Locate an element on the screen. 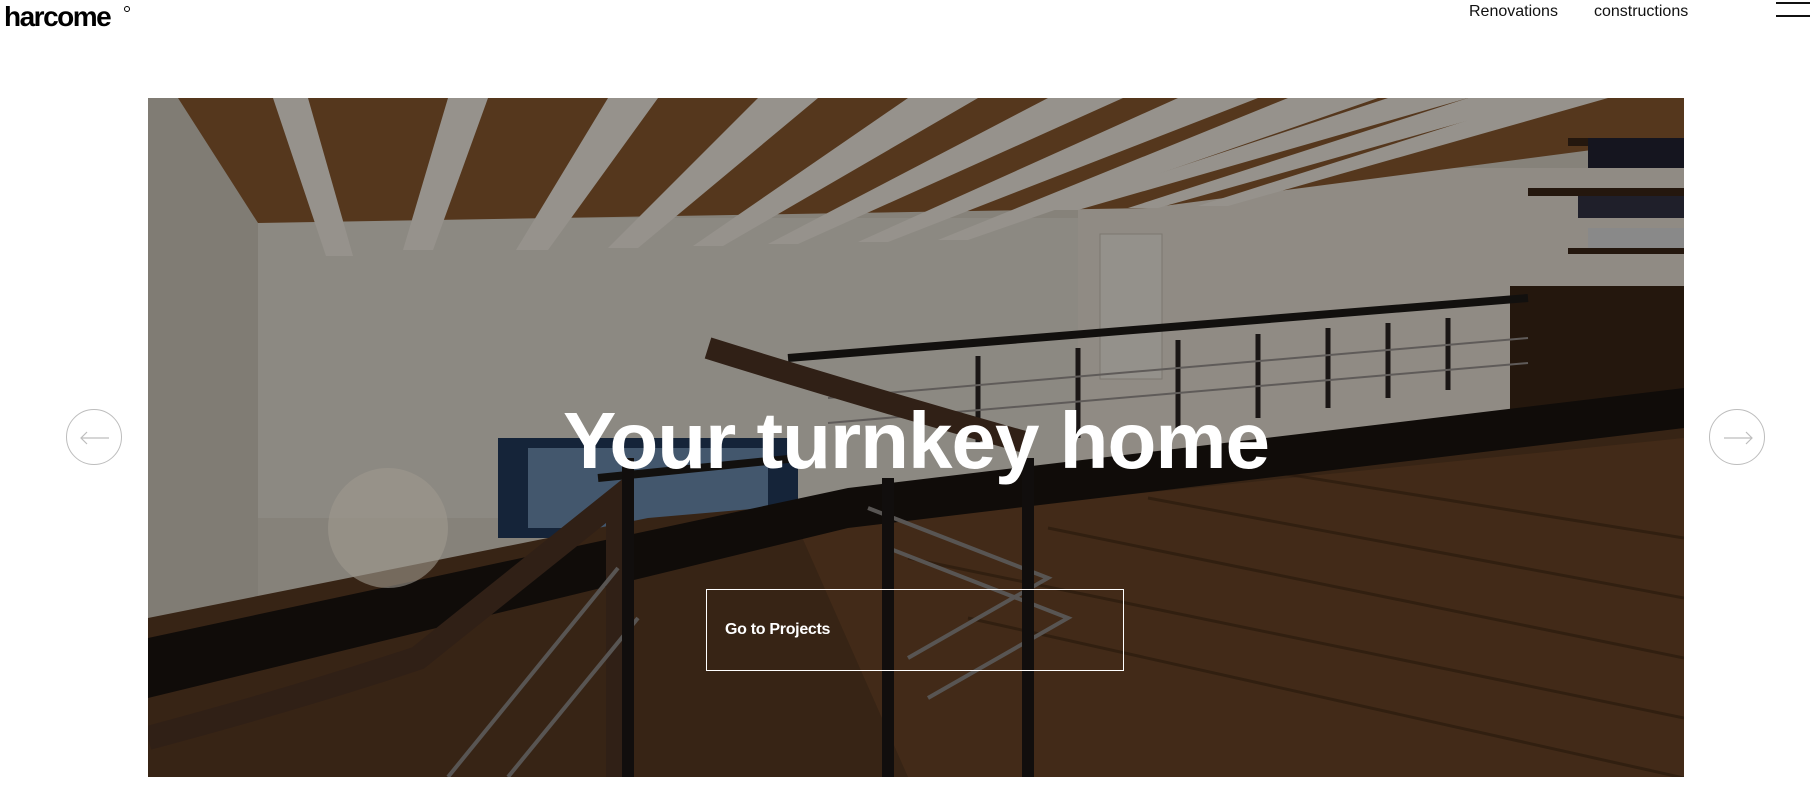  arrow-left-icon is located at coordinates (94, 438).